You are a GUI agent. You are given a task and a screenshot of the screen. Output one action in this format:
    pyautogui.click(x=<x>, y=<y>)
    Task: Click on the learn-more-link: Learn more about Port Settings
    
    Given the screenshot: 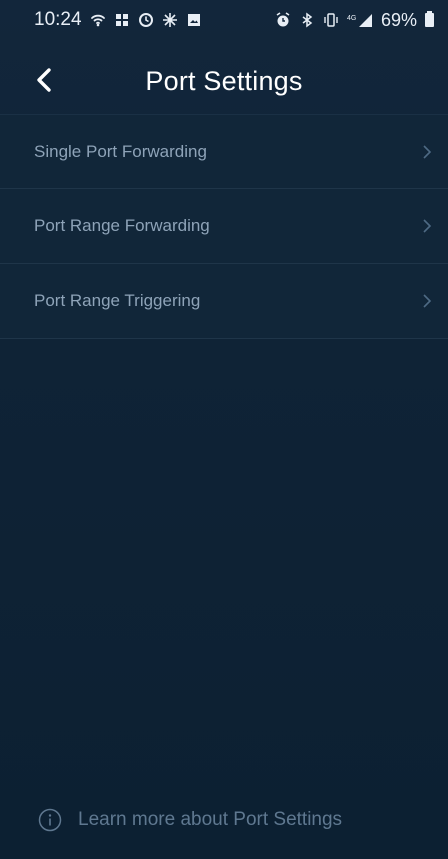 What is the action you would take?
    pyautogui.click(x=190, y=820)
    